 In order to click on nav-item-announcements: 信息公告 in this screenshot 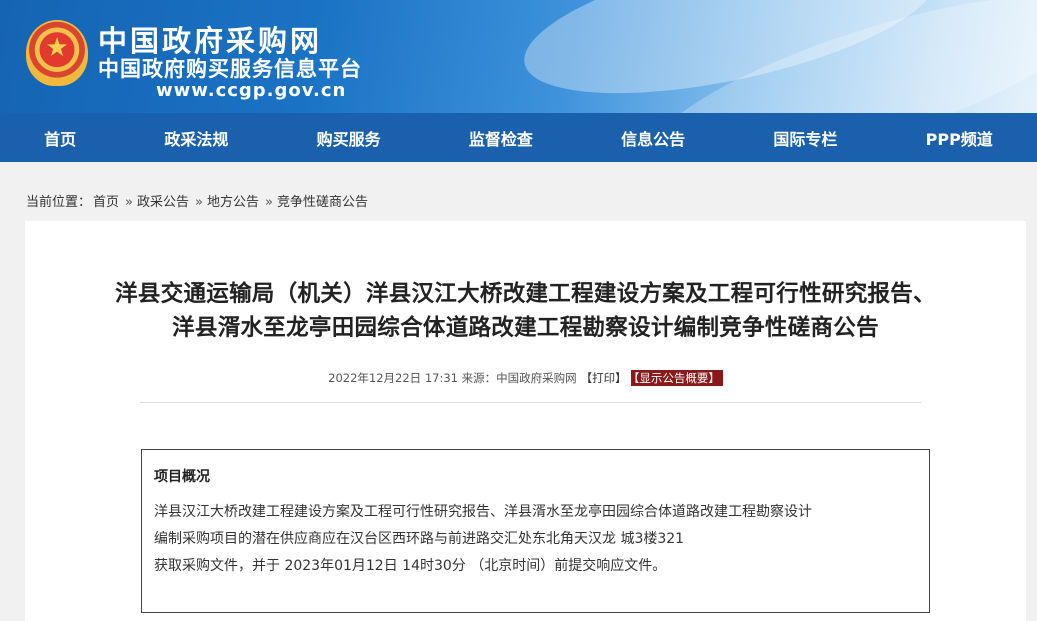, I will do `click(653, 138)`.